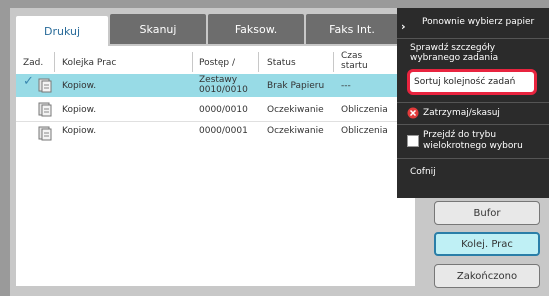 The height and width of the screenshot is (296, 549). Describe the element at coordinates (281, 63) in the screenshot. I see `col-status: Status` at that location.